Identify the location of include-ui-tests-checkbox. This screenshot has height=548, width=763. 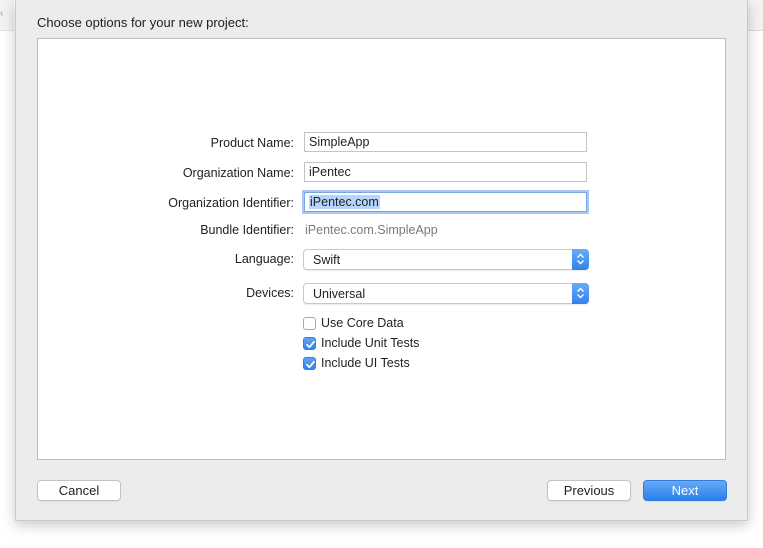
(309, 363).